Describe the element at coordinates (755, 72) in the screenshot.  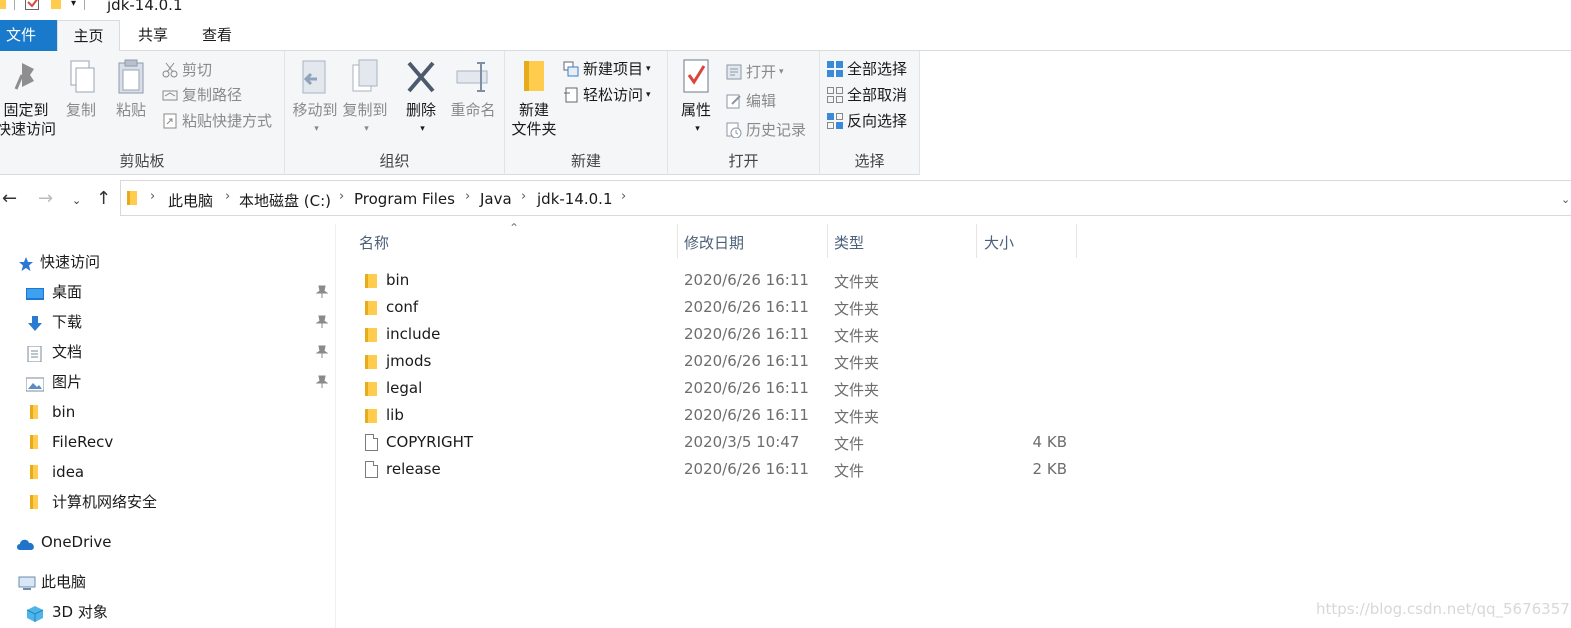
I see `open-button: 打开 ▾` at that location.